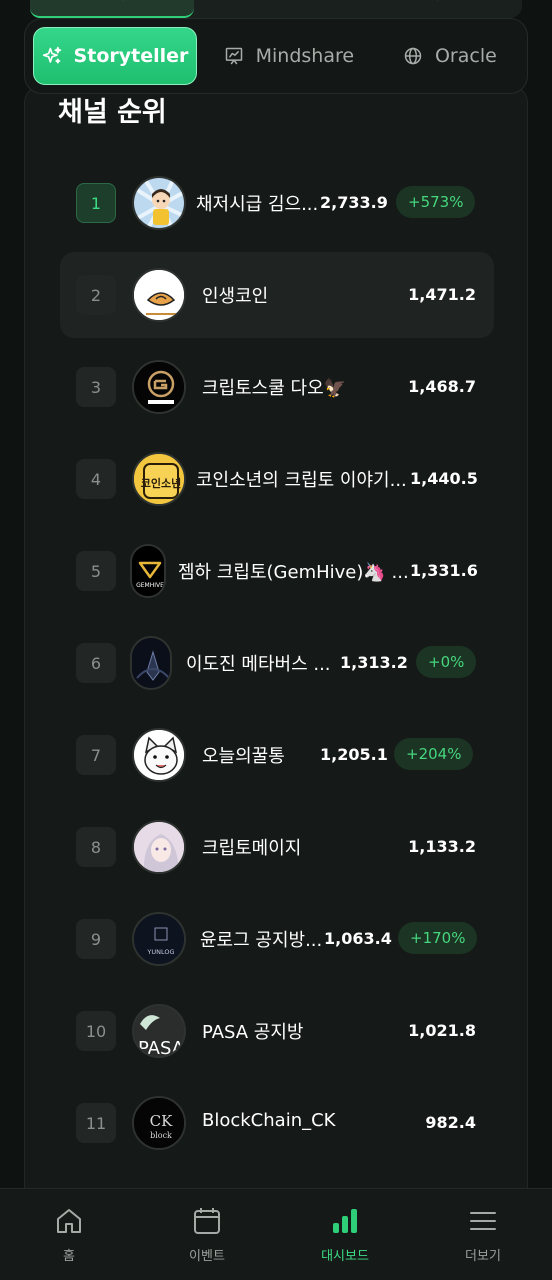  What do you see at coordinates (442, 294) in the screenshot?
I see `channel-score: 1,471.2` at bounding box center [442, 294].